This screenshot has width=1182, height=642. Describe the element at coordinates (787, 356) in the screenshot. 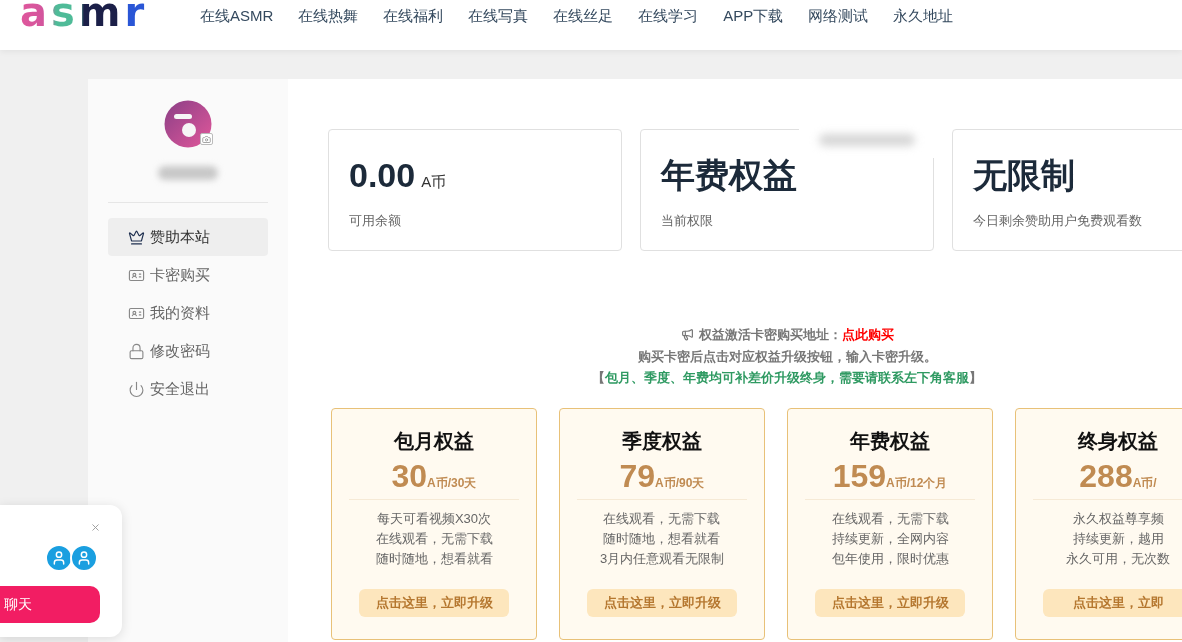

I see `notice-text: 购买卡密后点击对应权益升级按钮，输入卡密升级。` at that location.